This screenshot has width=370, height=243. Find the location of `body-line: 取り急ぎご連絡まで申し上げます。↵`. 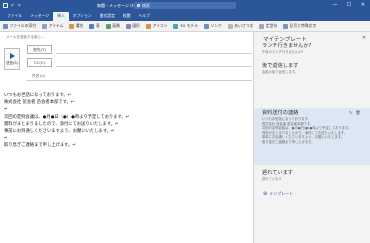

body-line: 取り急ぎご連絡まで申し上げます。↵ is located at coordinates (40, 146).